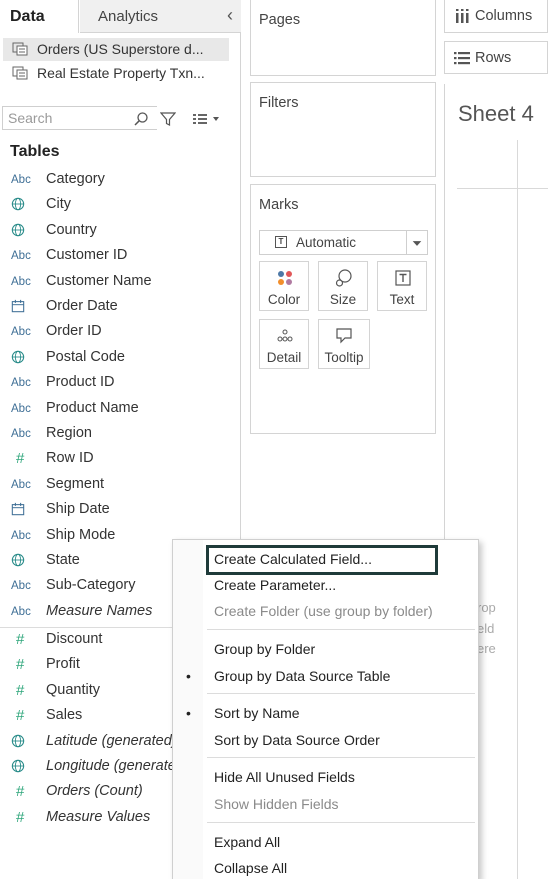  What do you see at coordinates (120, 510) in the screenshot?
I see `field-item: Ship Date` at bounding box center [120, 510].